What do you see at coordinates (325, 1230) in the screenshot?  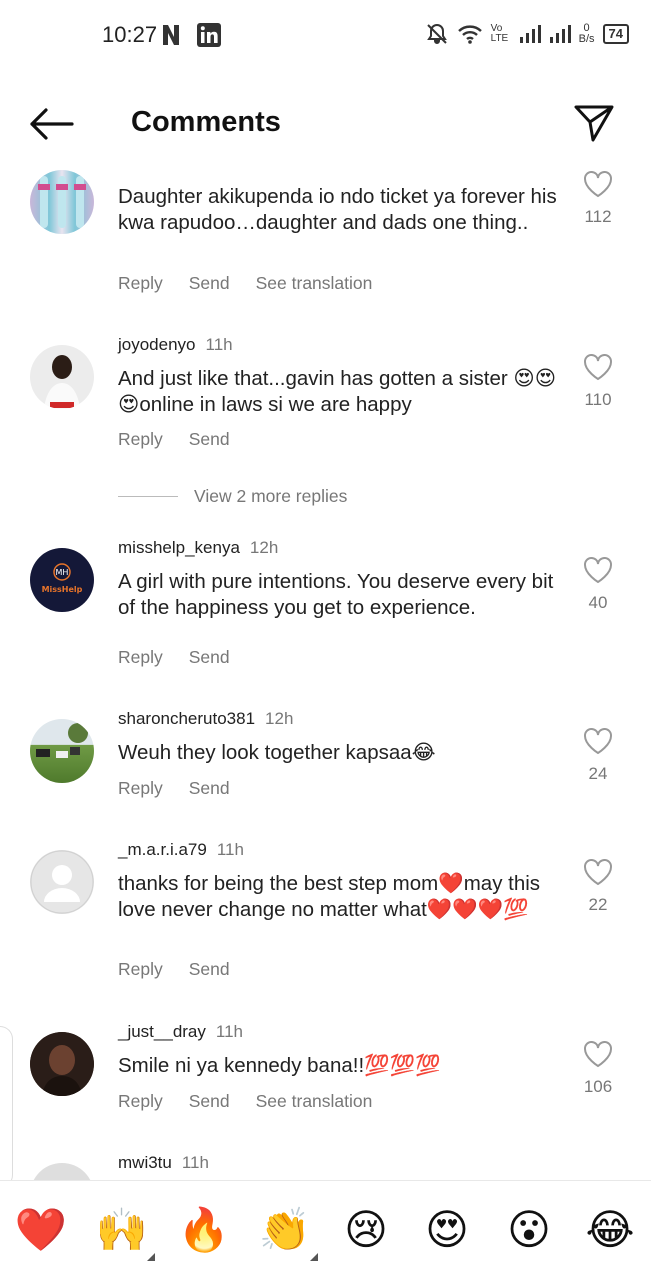 I see `emoji-reaction-bar: ❤️ 🙌 🔥 👏 😢 😍 😮 😂` at bounding box center [325, 1230].